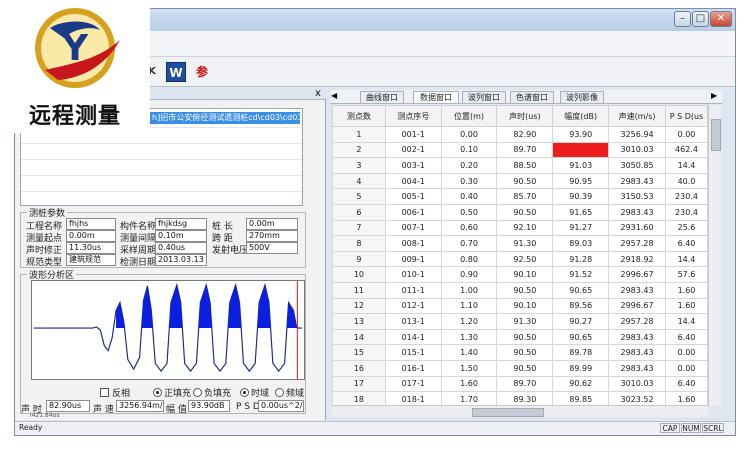 The image size is (745, 456). Describe the element at coordinates (359, 321) in the screenshot. I see `row-header-cell: 13` at that location.